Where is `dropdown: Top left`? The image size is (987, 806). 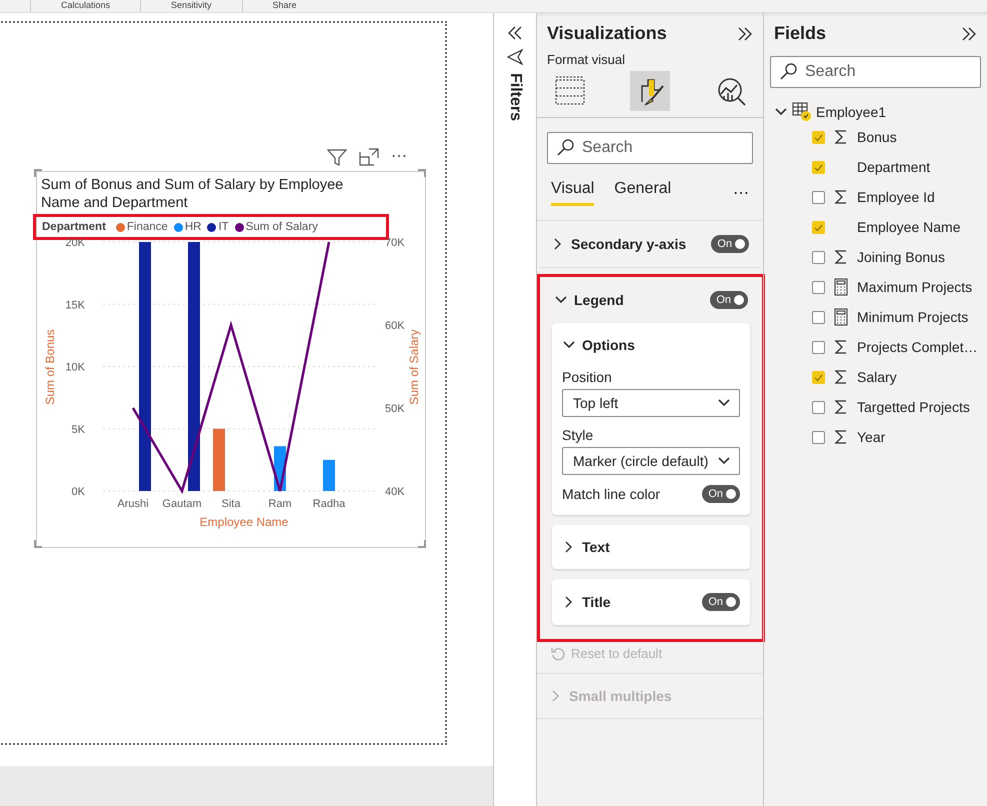
dropdown: Top left is located at coordinates (651, 403).